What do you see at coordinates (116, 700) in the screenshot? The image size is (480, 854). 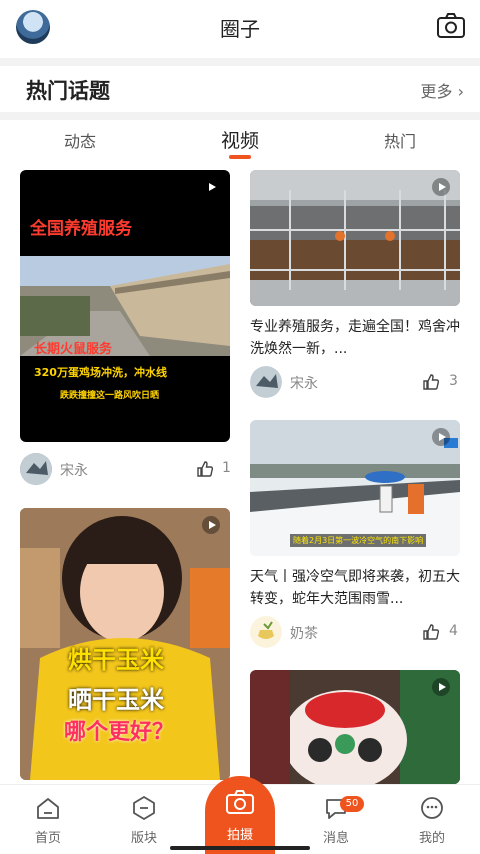 I see `overlay-text: 晒干玉米` at bounding box center [116, 700].